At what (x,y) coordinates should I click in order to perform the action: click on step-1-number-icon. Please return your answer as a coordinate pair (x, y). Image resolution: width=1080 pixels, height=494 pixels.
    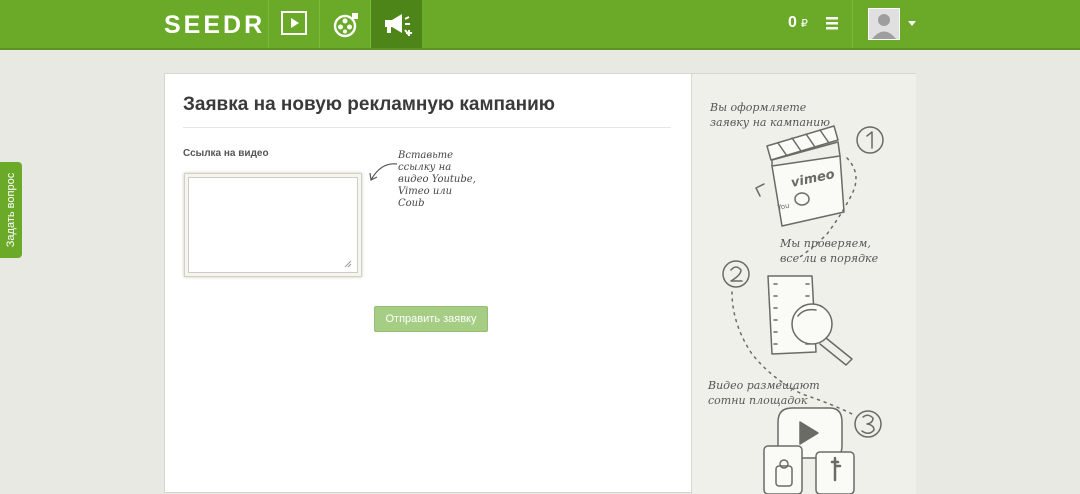
    Looking at the image, I should click on (870, 140).